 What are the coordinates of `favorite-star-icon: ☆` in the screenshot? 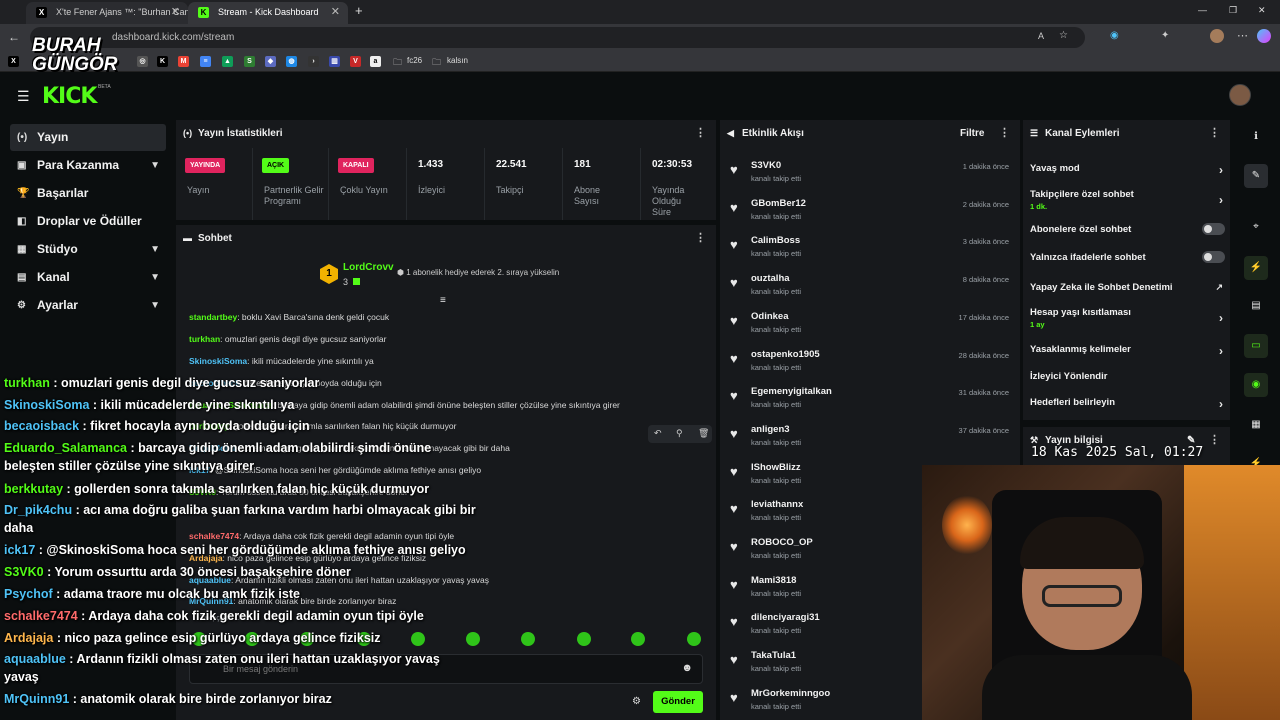 It's located at (1063, 35).